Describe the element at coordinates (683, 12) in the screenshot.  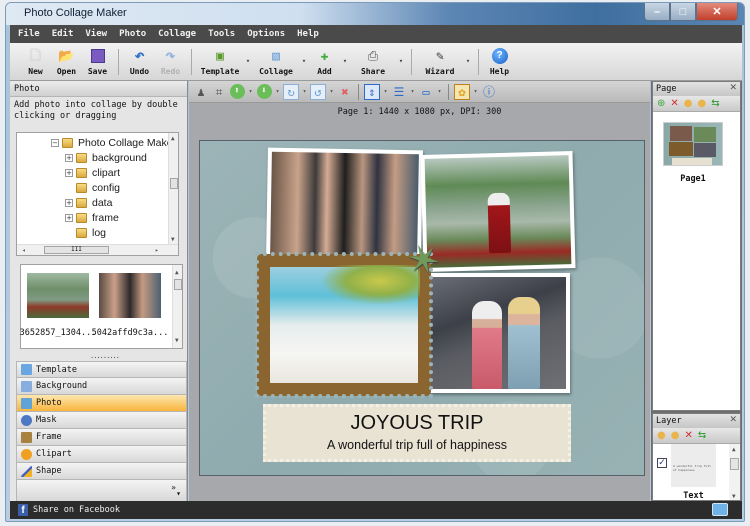
I see `maximize-button: □` at that location.